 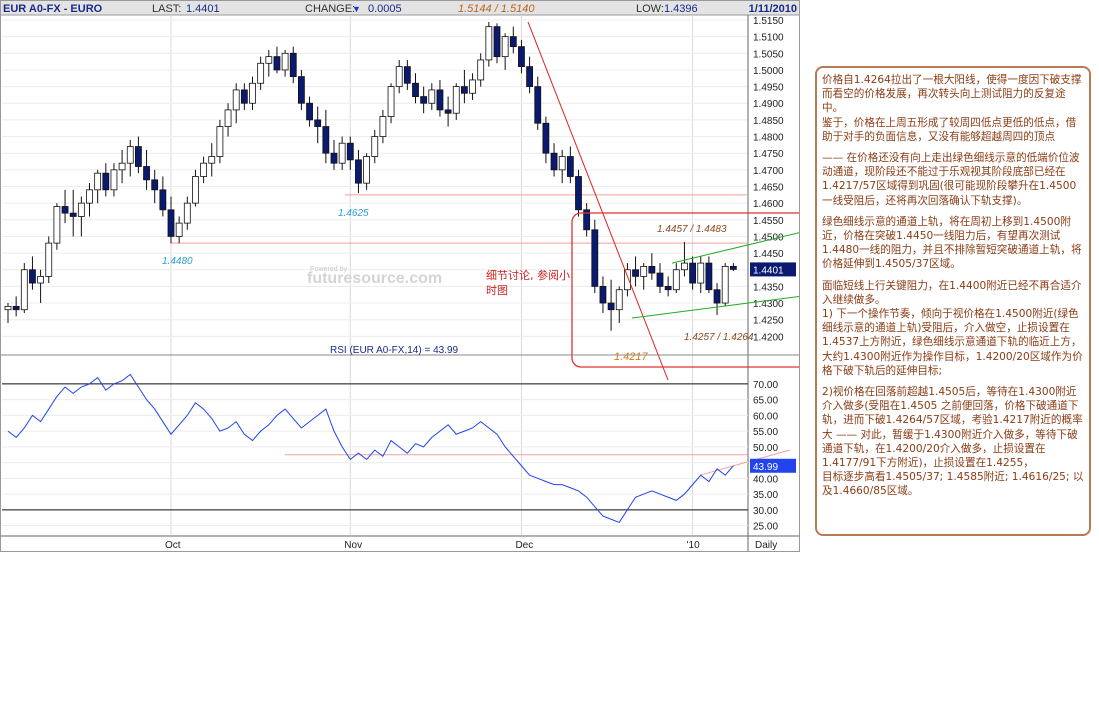 What do you see at coordinates (353, 213) in the screenshot?
I see `annotation-1-4625: 1.4625` at bounding box center [353, 213].